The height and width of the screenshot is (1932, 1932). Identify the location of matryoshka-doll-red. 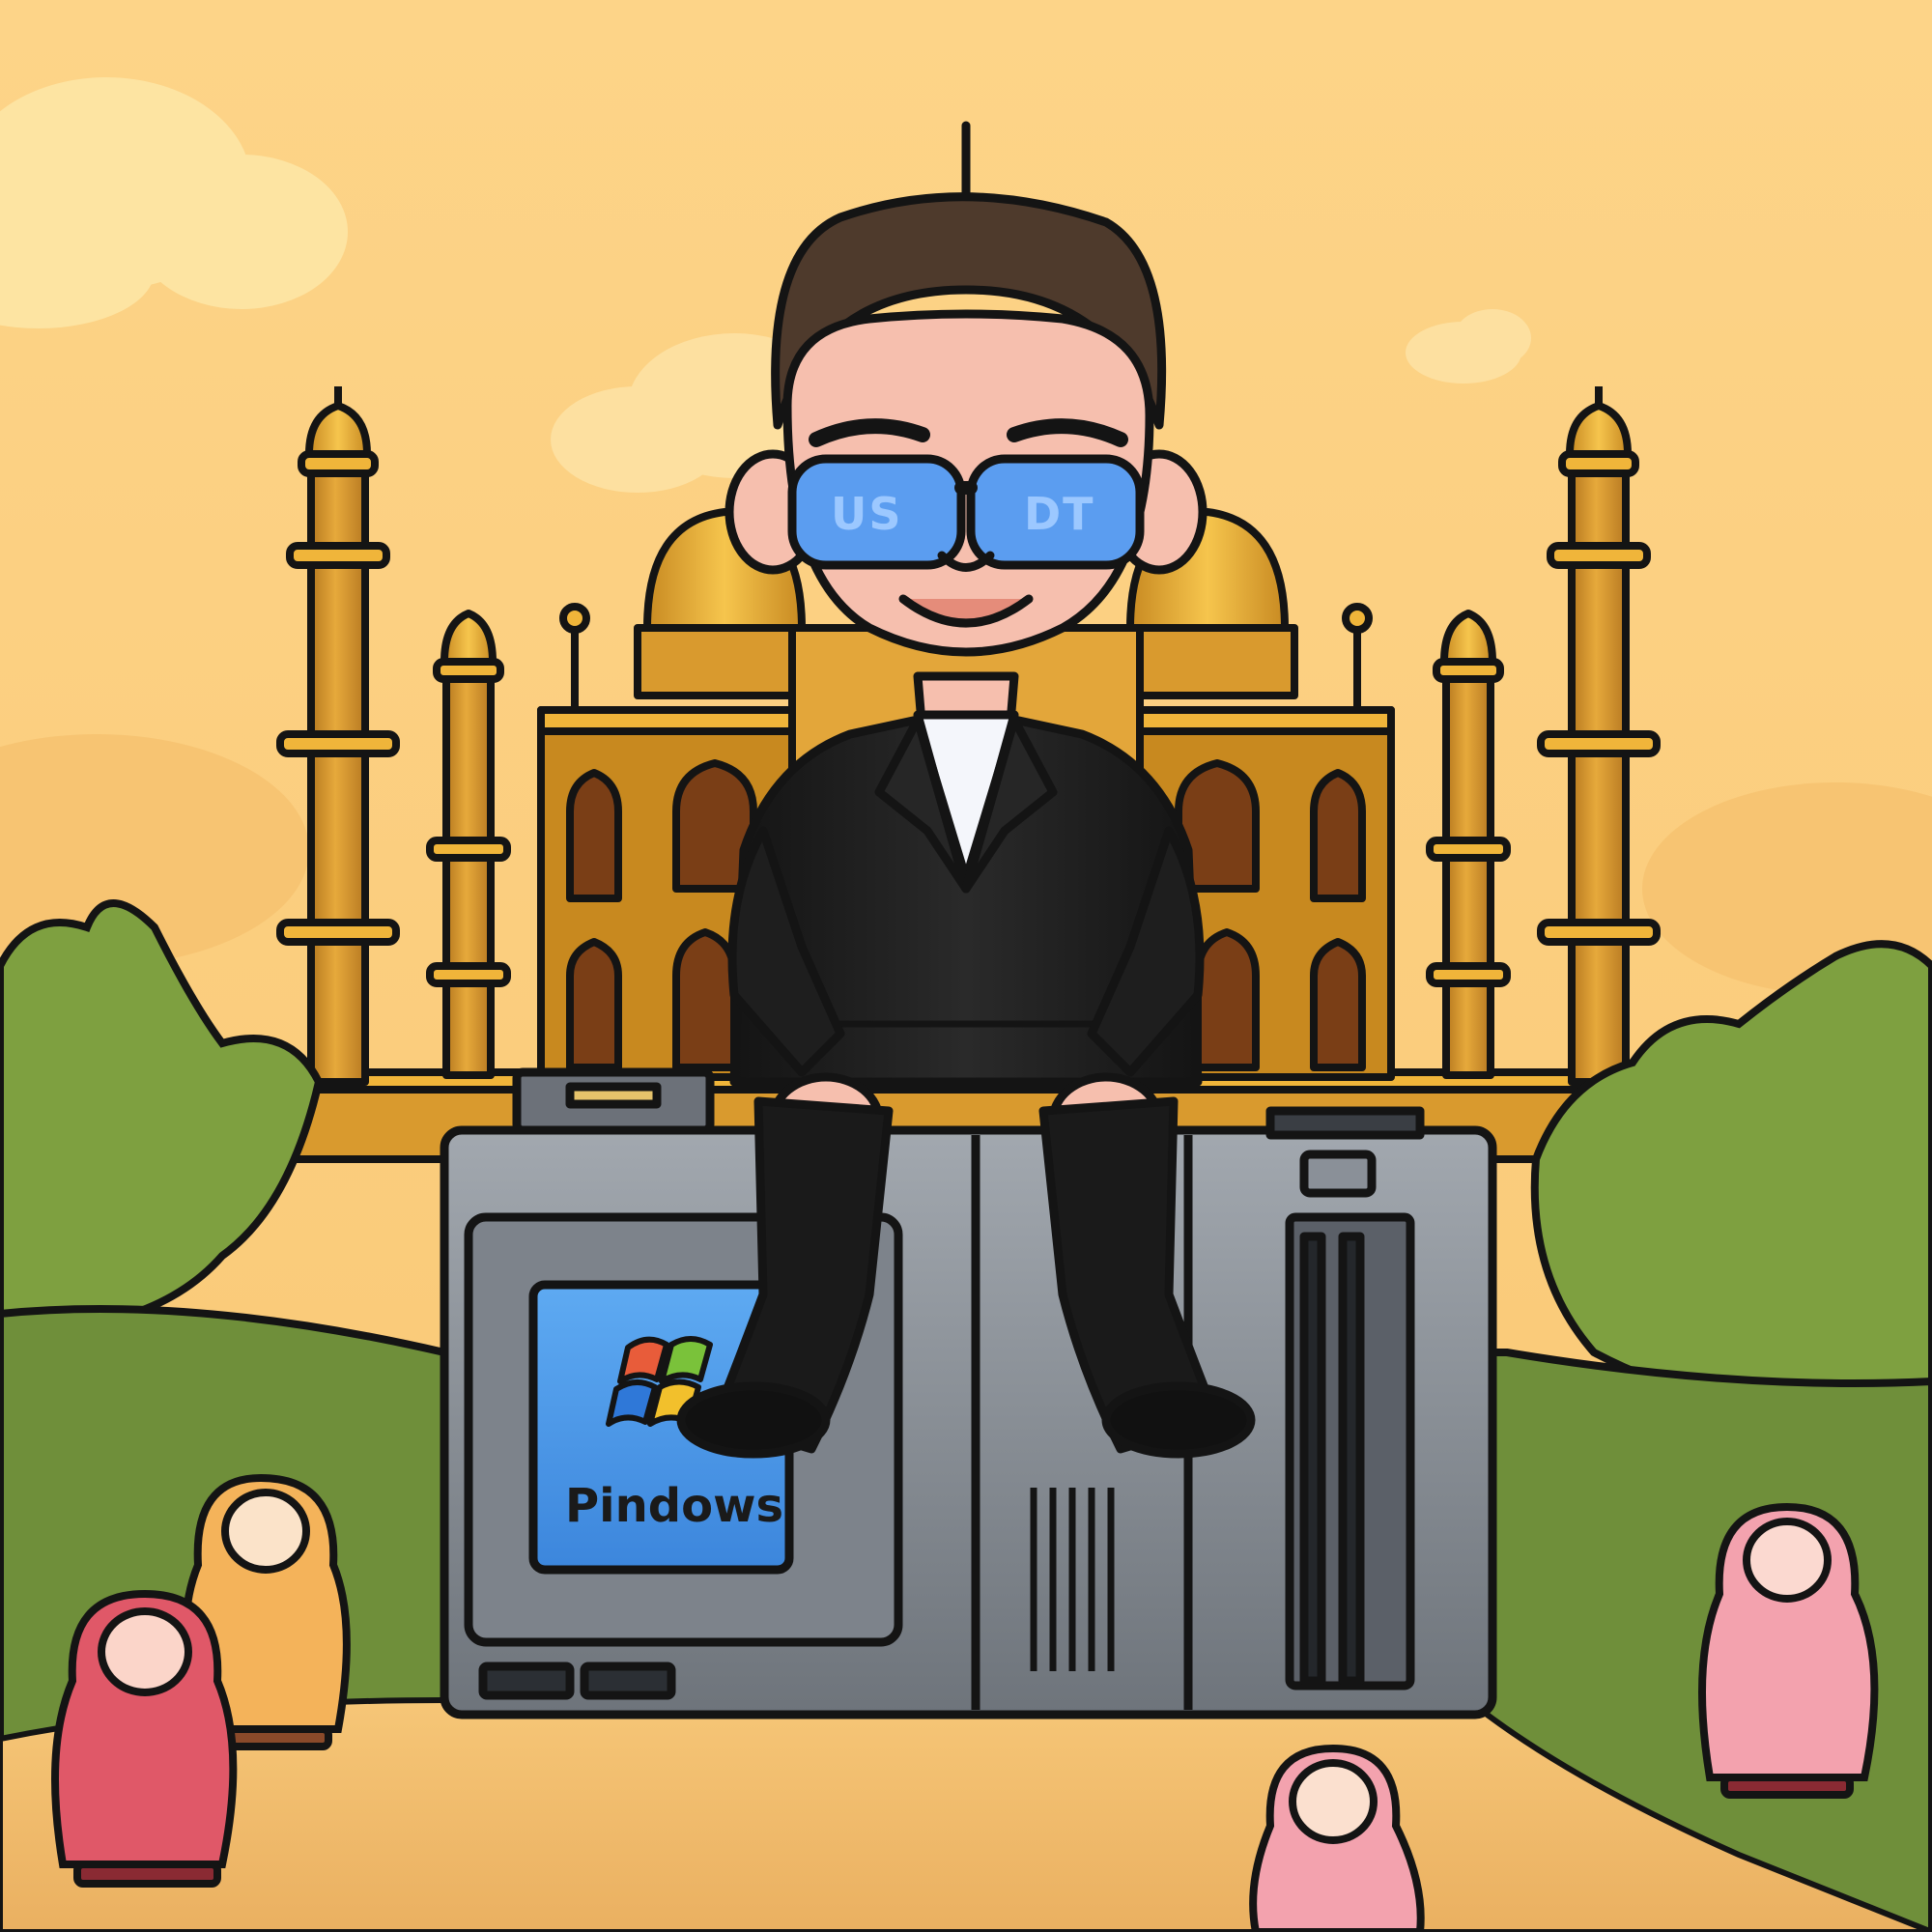
(144, 1738).